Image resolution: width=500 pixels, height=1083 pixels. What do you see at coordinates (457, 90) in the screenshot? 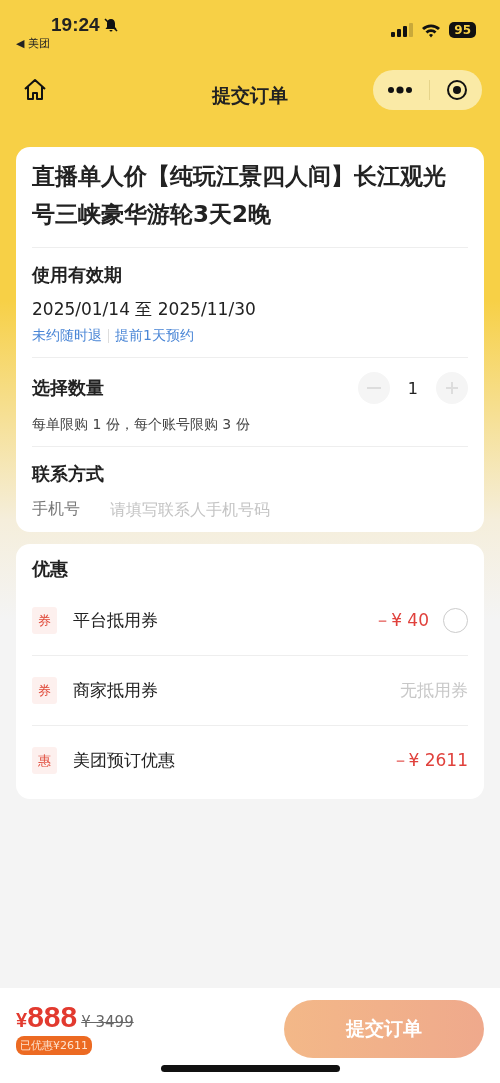
I see `close-target-icon` at bounding box center [457, 90].